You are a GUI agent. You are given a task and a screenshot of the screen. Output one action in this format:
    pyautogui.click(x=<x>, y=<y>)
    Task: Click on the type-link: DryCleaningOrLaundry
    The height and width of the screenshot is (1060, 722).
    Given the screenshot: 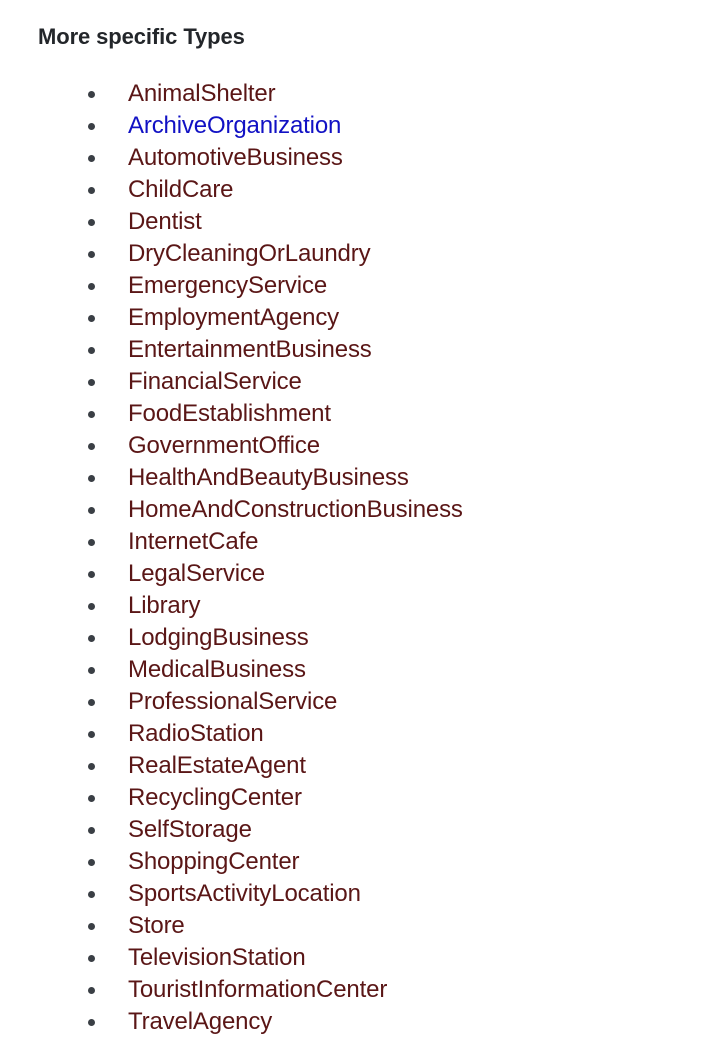 What is the action you would take?
    pyautogui.click(x=249, y=253)
    